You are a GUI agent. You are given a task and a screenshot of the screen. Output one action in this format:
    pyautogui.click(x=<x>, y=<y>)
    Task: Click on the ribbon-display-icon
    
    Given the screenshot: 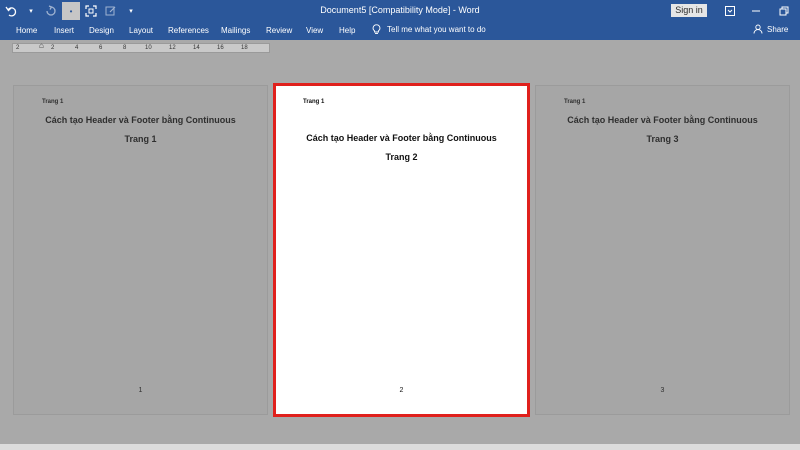 What is the action you would take?
    pyautogui.click(x=730, y=11)
    